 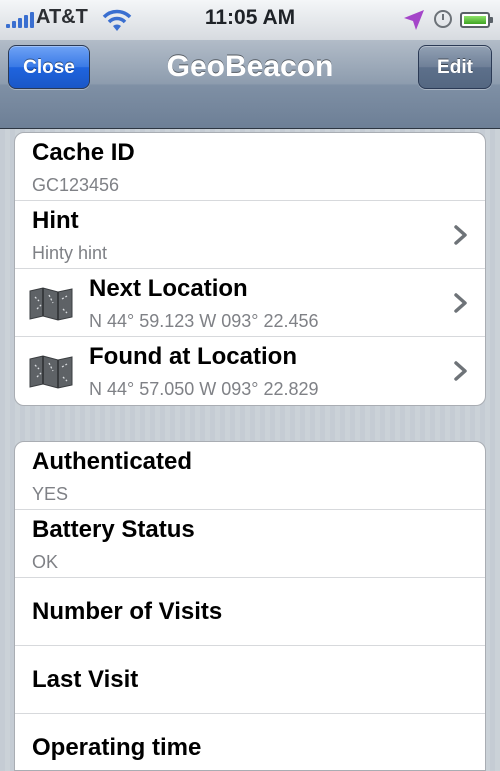 I want to click on row-title: Found at Location, so click(x=193, y=356).